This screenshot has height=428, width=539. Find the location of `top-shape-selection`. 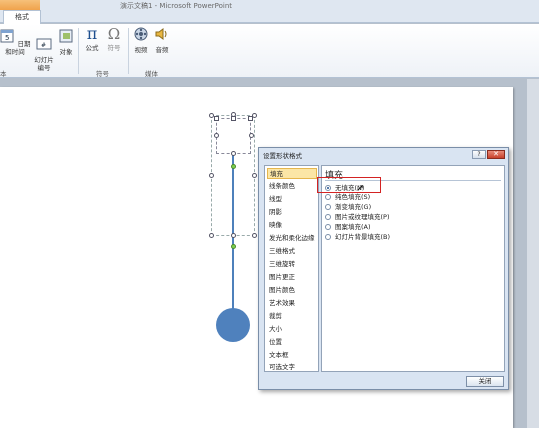

top-shape-selection is located at coordinates (233, 136).